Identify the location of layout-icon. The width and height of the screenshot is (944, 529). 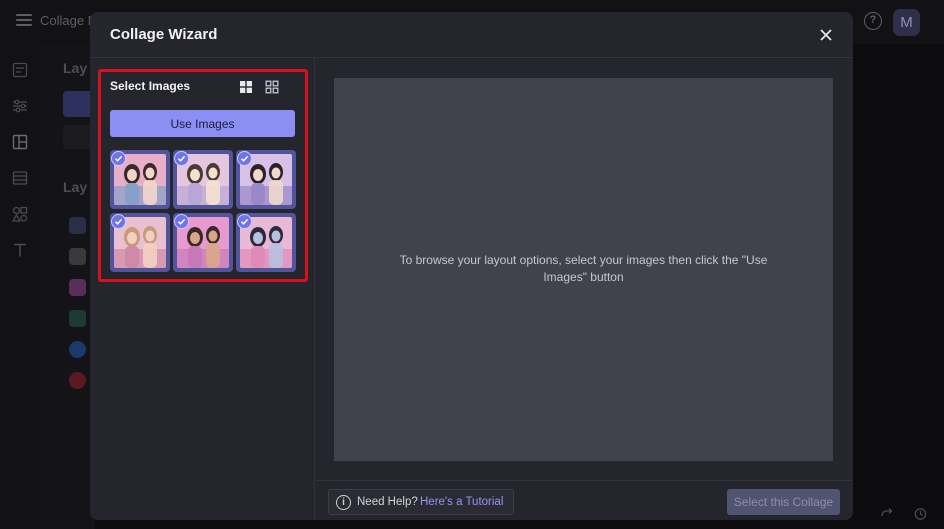
(20, 142).